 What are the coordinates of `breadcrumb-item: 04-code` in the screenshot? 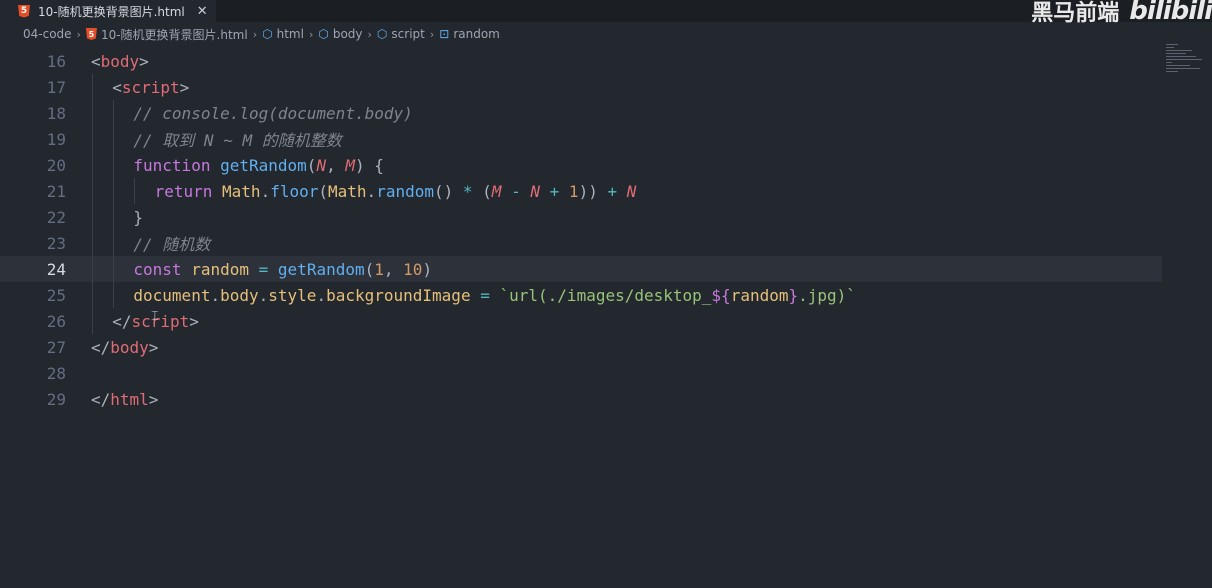 It's located at (47, 34).